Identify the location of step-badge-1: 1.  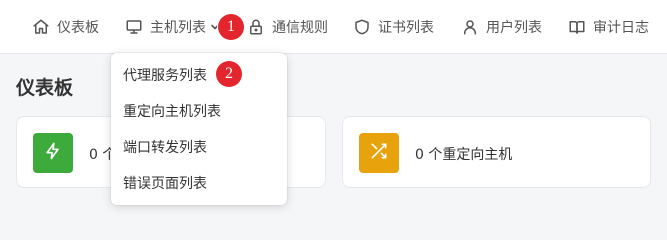
(231, 27).